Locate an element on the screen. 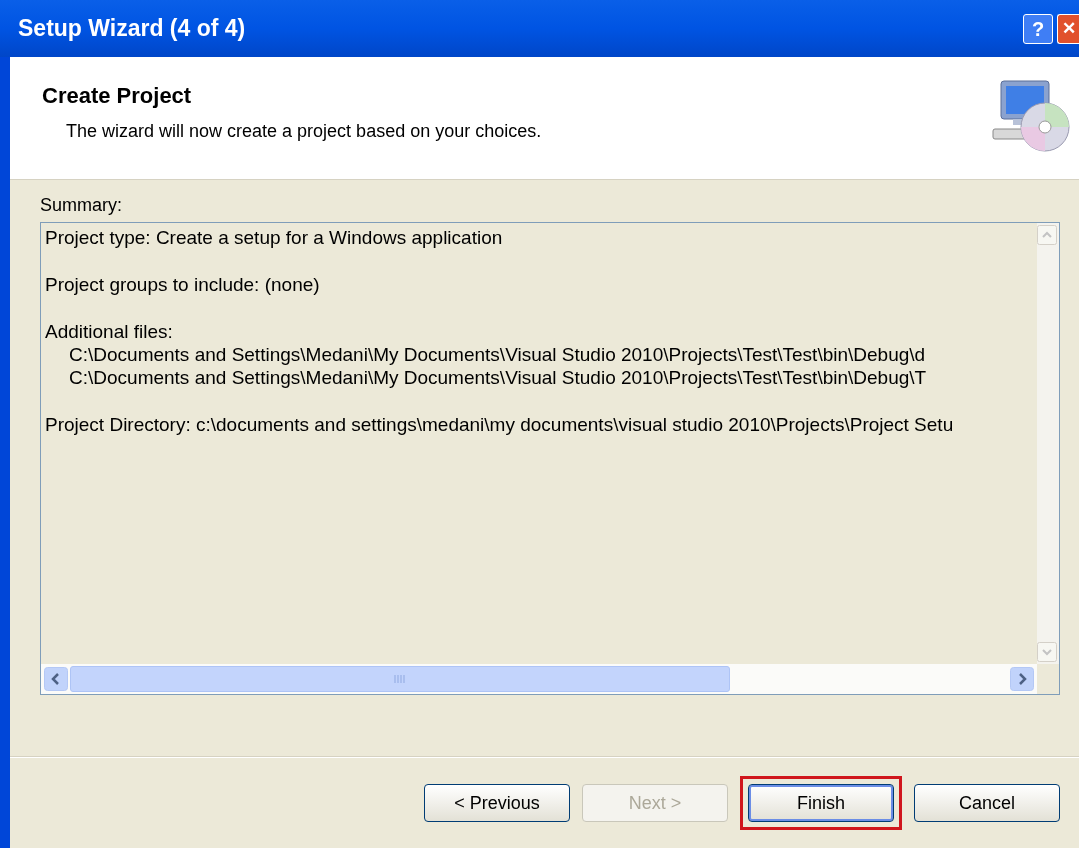 The height and width of the screenshot is (848, 1079). grip-icon is located at coordinates (400, 679).